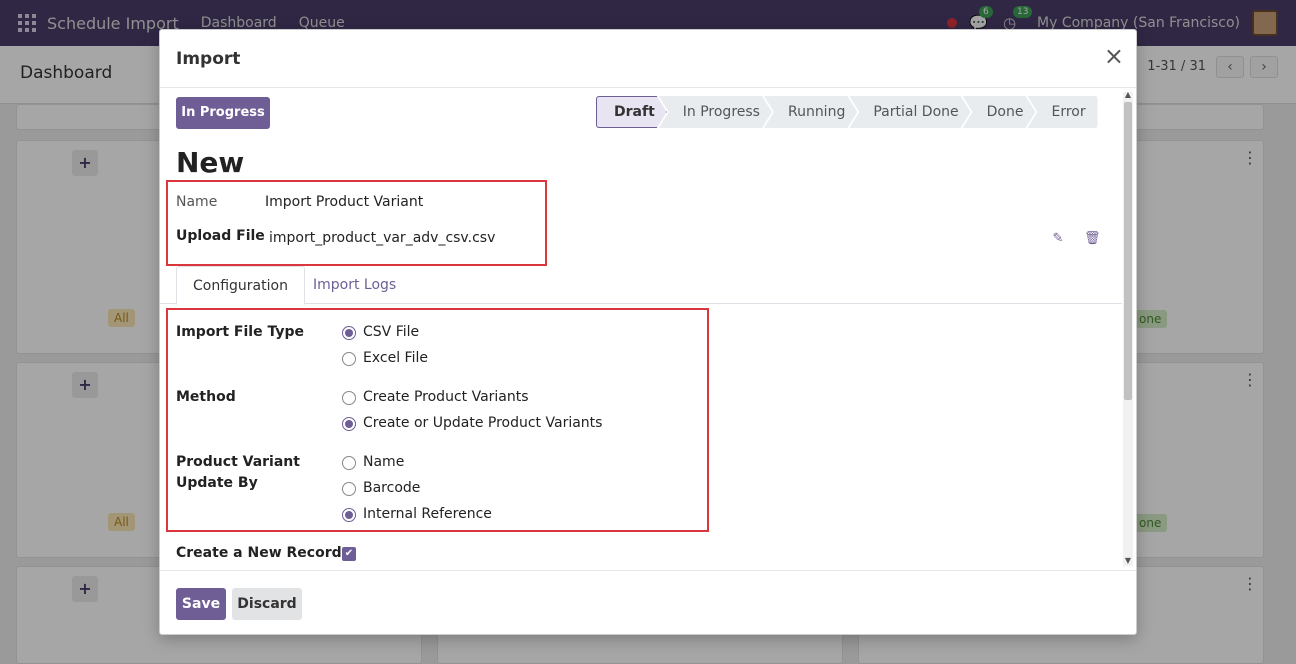  I want to click on record-title: New, so click(210, 162).